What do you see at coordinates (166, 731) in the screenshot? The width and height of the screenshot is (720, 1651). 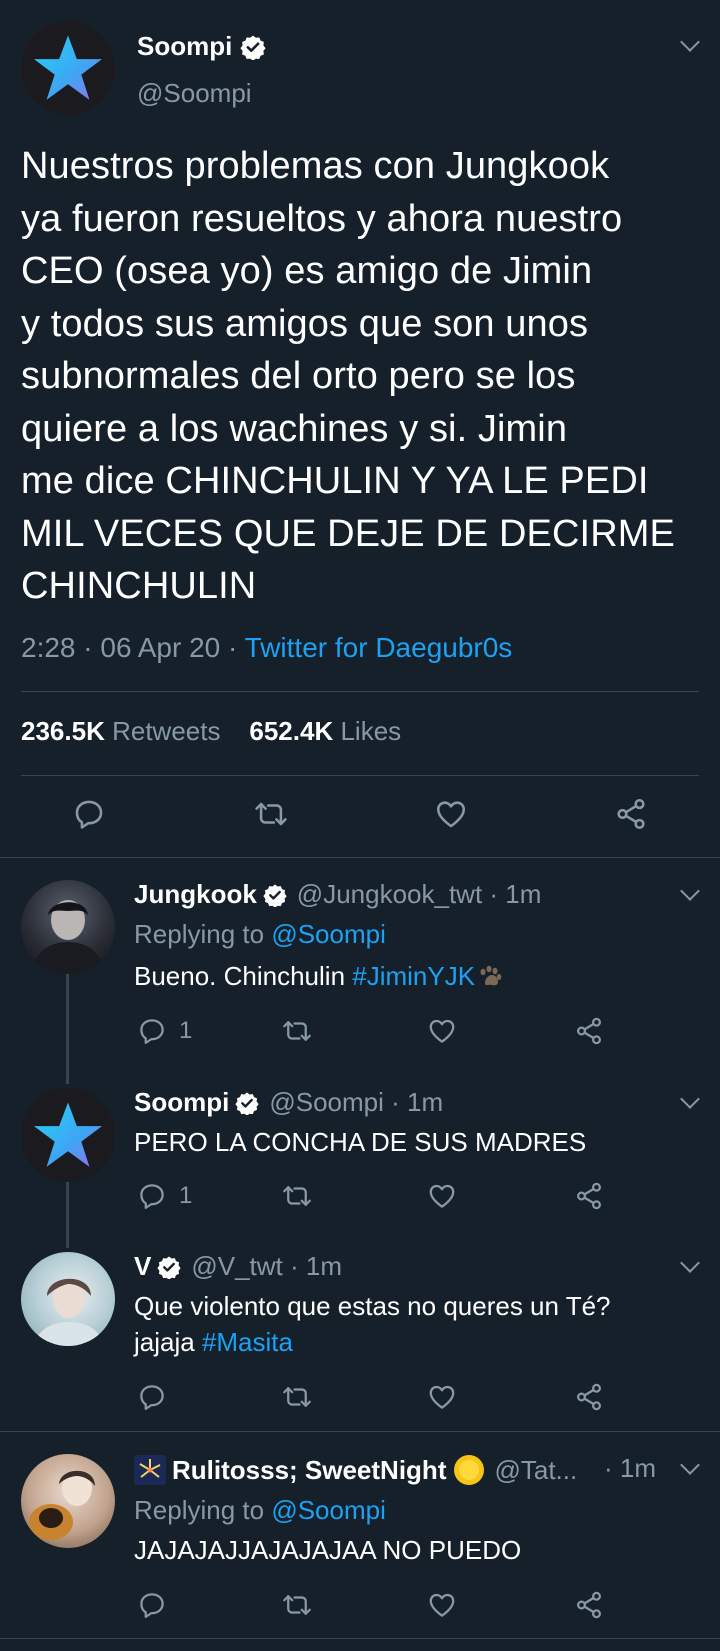 I see `retweets-label: Retweets` at bounding box center [166, 731].